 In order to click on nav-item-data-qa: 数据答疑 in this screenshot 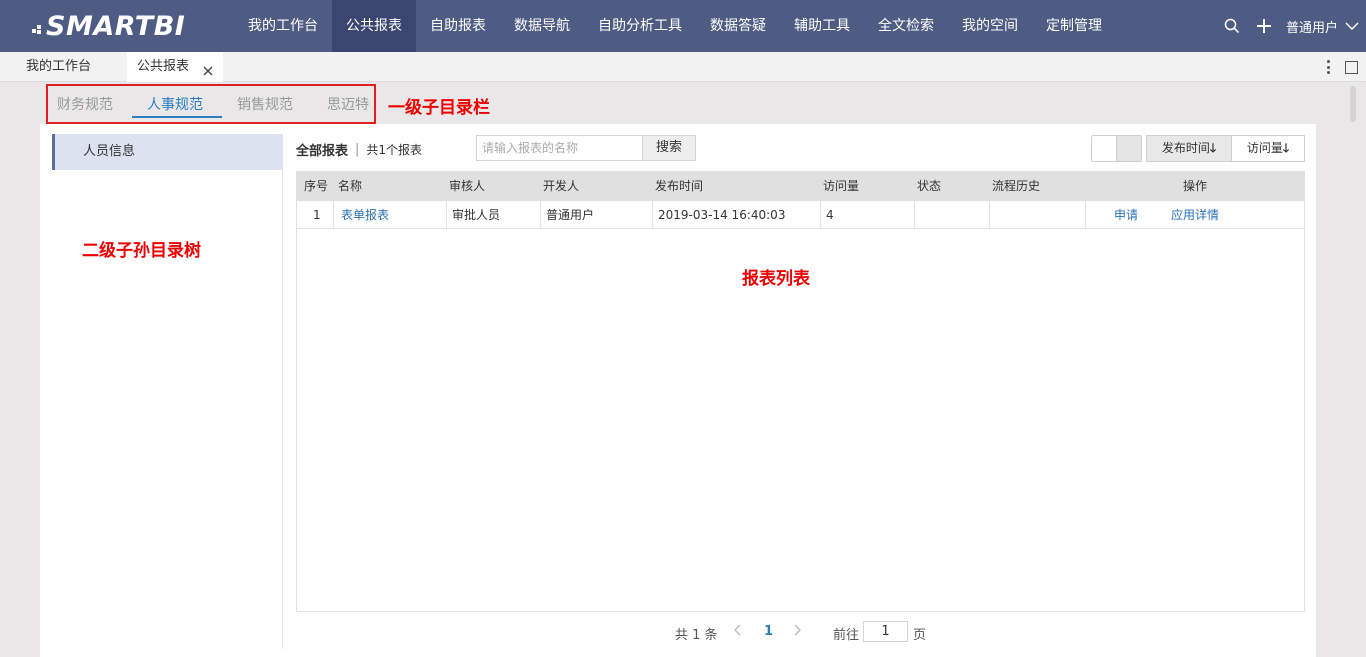, I will do `click(738, 26)`.